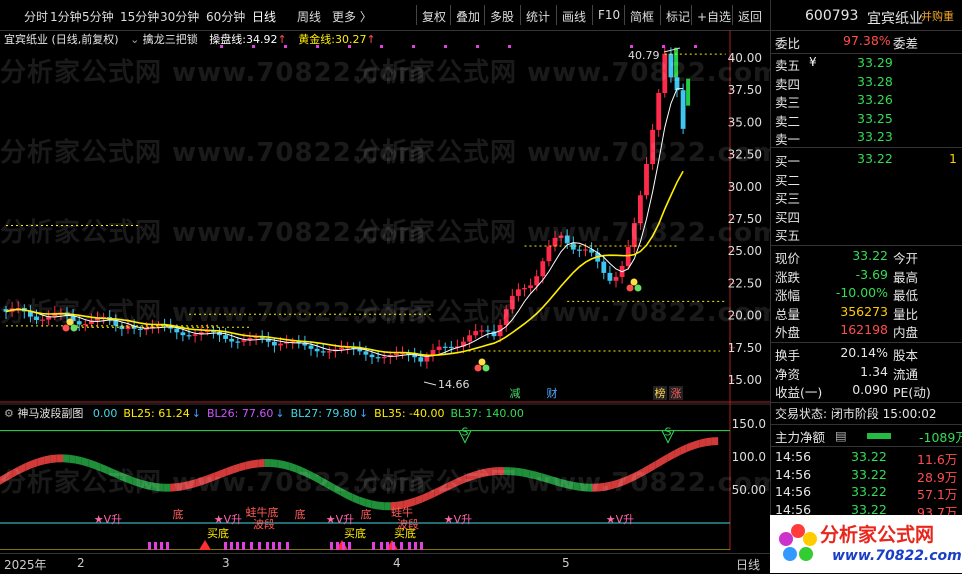 This screenshot has width=962, height=574. What do you see at coordinates (482, 362) in the screenshot?
I see `signal-ball-icon` at bounding box center [482, 362].